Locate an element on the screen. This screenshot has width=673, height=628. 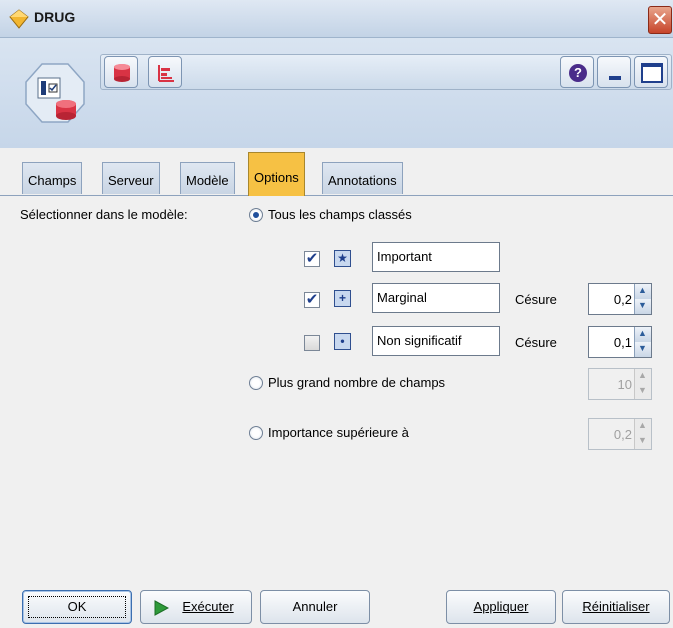
top-n-value: 10 is located at coordinates (624, 384).